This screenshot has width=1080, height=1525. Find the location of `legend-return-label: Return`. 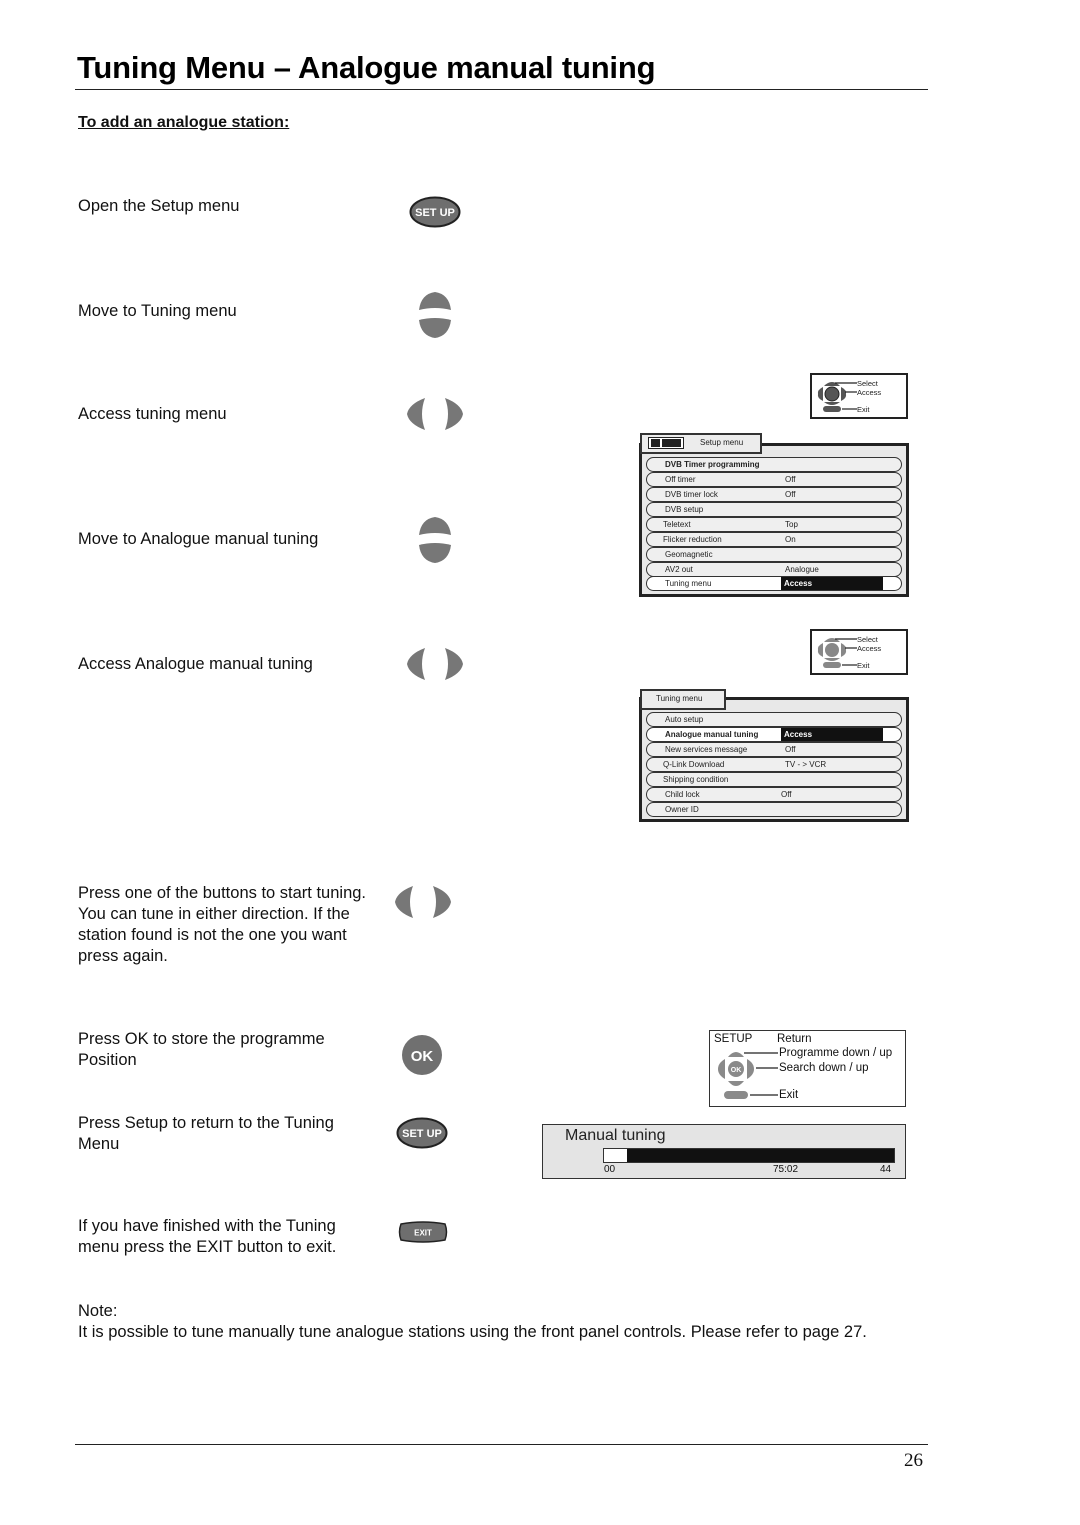

legend-return-label: Return is located at coordinates (794, 1039).